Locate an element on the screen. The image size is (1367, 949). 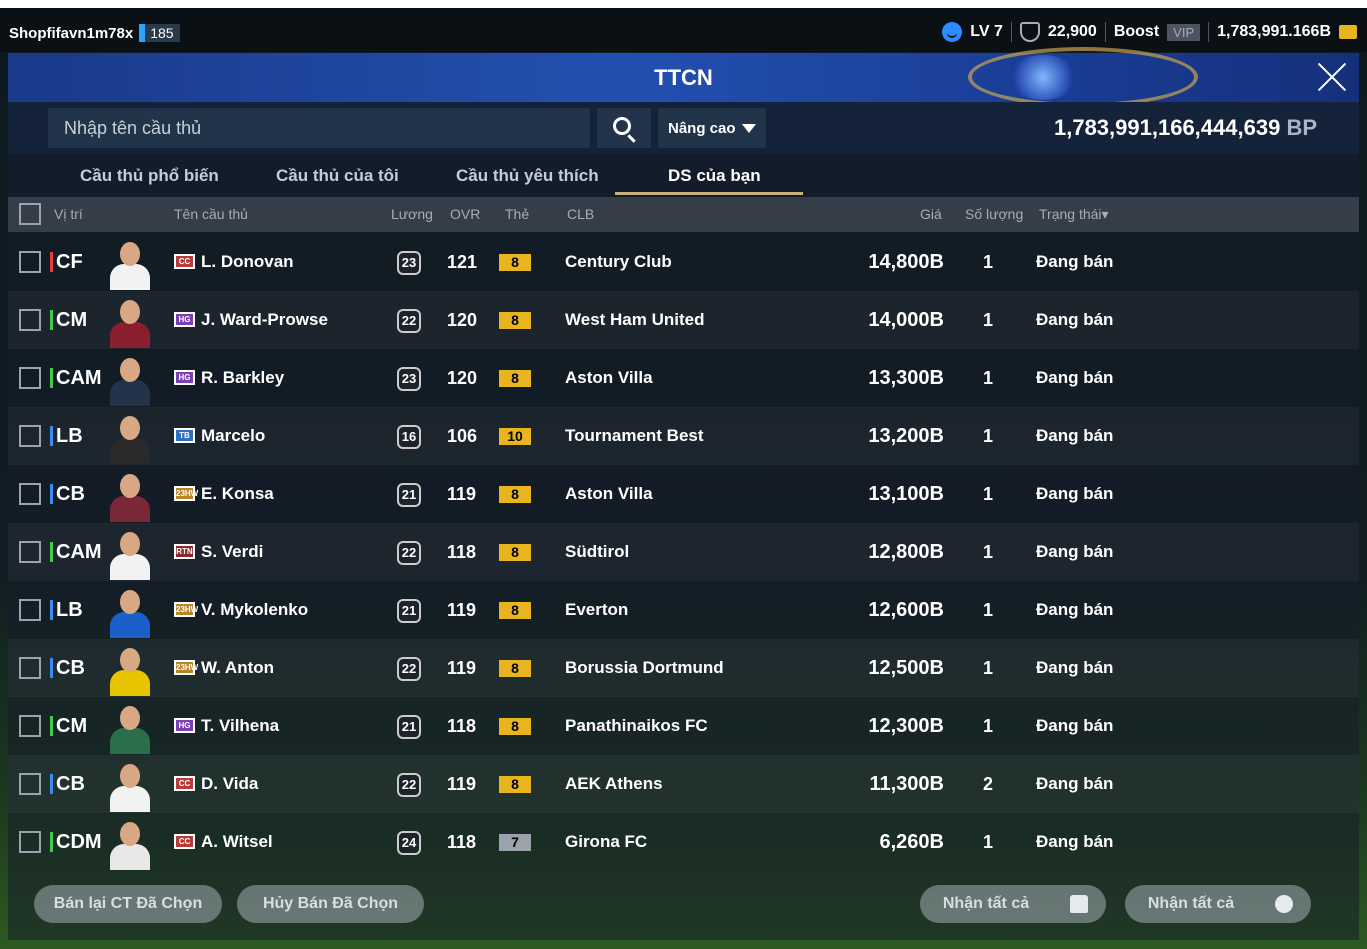
search-button is located at coordinates (624, 128).